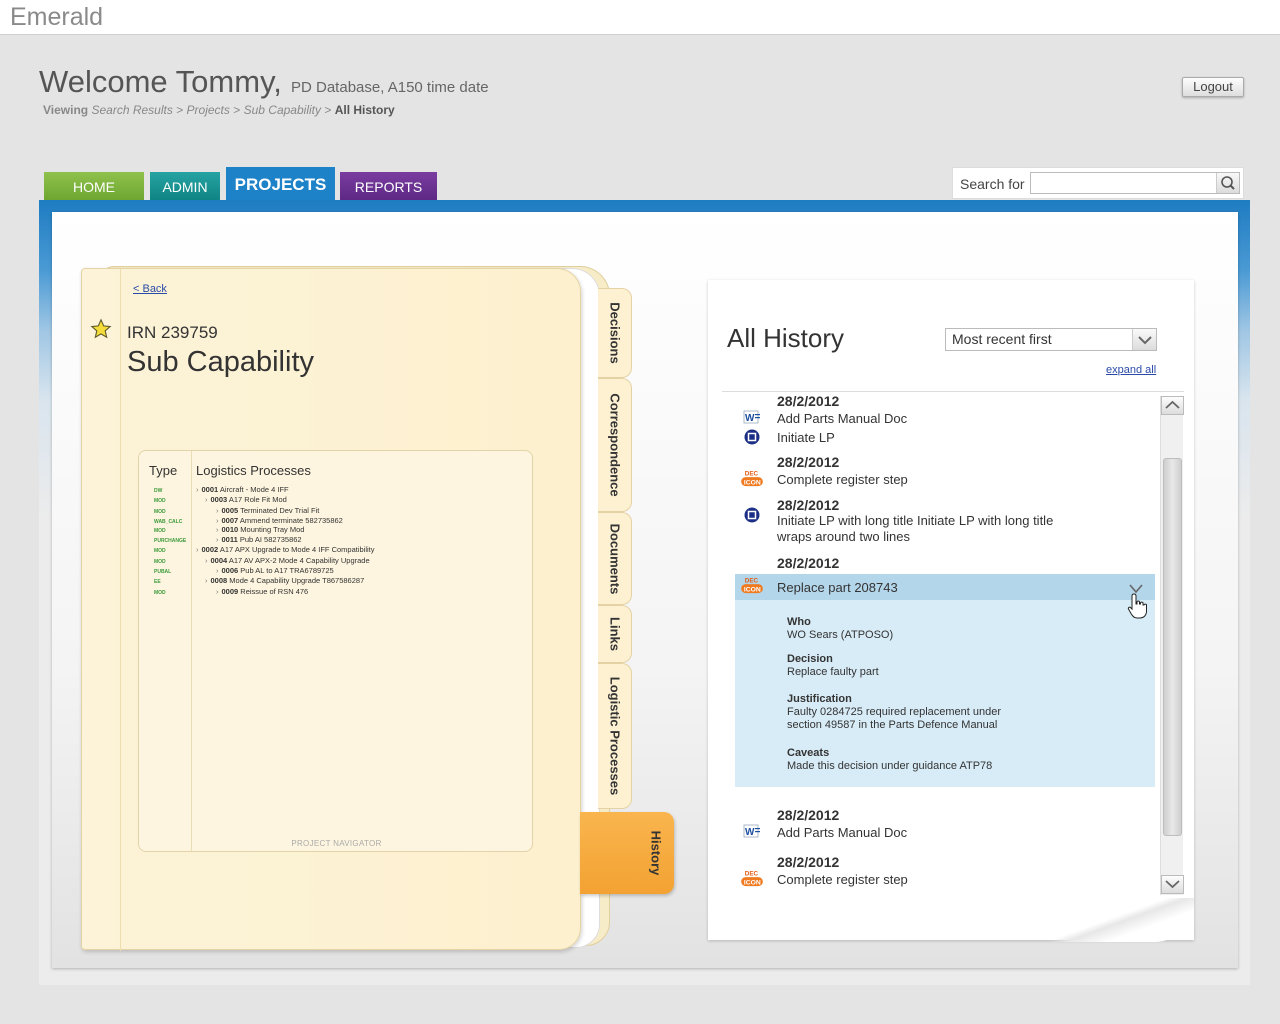 This screenshot has width=1280, height=1024. Describe the element at coordinates (833, 672) in the screenshot. I see `detail-decision: Replace faulty part` at that location.